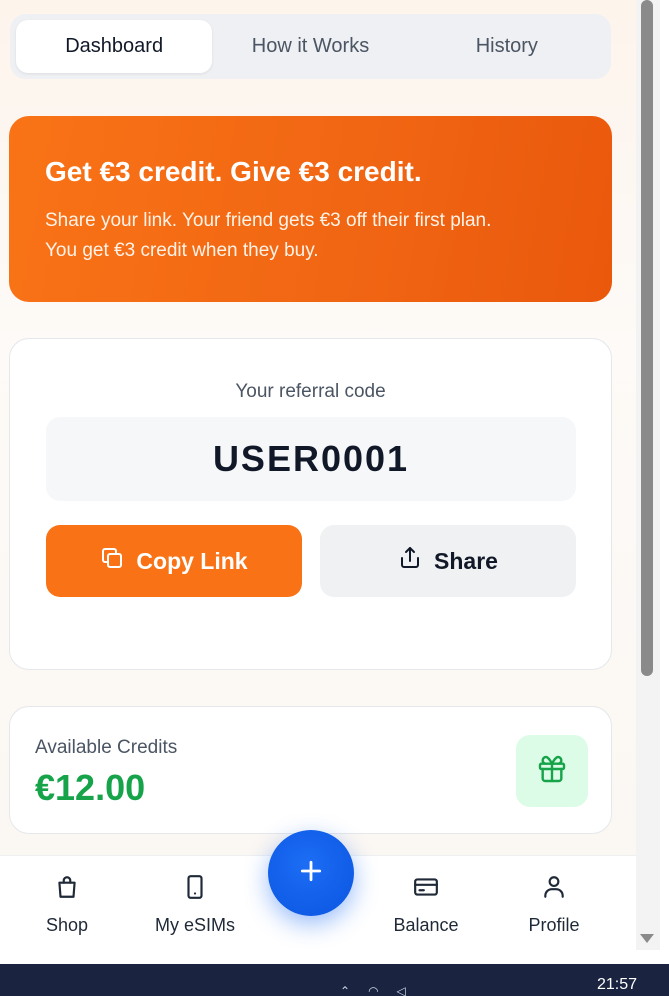 This screenshot has width=669, height=996. I want to click on gift-icon, so click(552, 771).